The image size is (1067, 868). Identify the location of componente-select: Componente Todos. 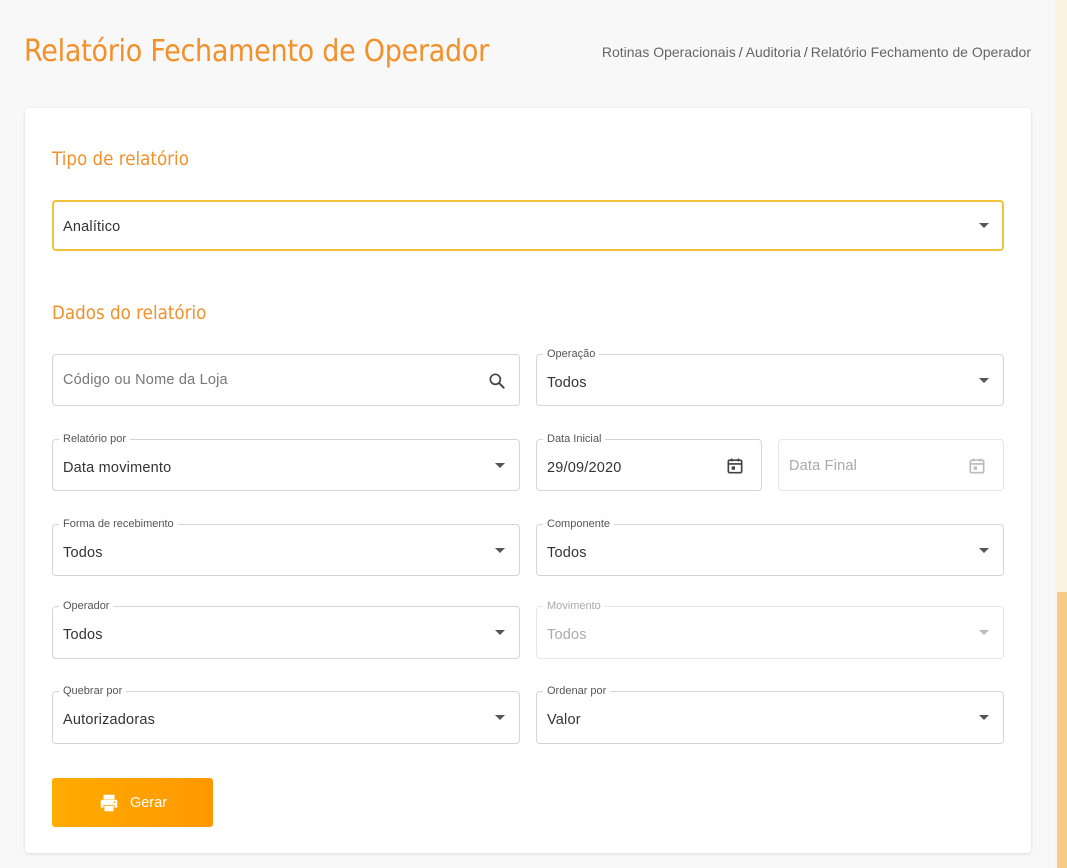
(770, 546).